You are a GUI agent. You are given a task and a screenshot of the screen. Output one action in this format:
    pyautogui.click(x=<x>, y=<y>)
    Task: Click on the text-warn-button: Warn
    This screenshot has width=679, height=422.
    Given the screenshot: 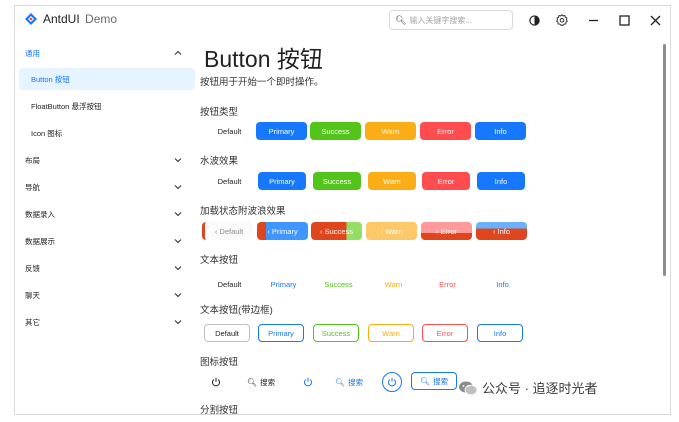 What is the action you would take?
    pyautogui.click(x=393, y=284)
    